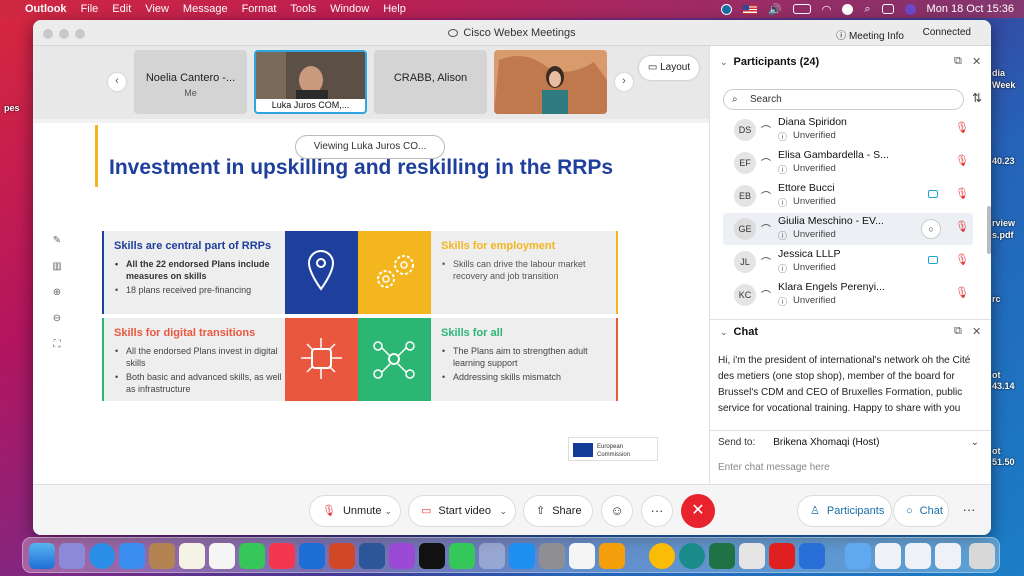 Image resolution: width=1024 pixels, height=576 pixels. I want to click on reactions-button: ☺, so click(617, 511).